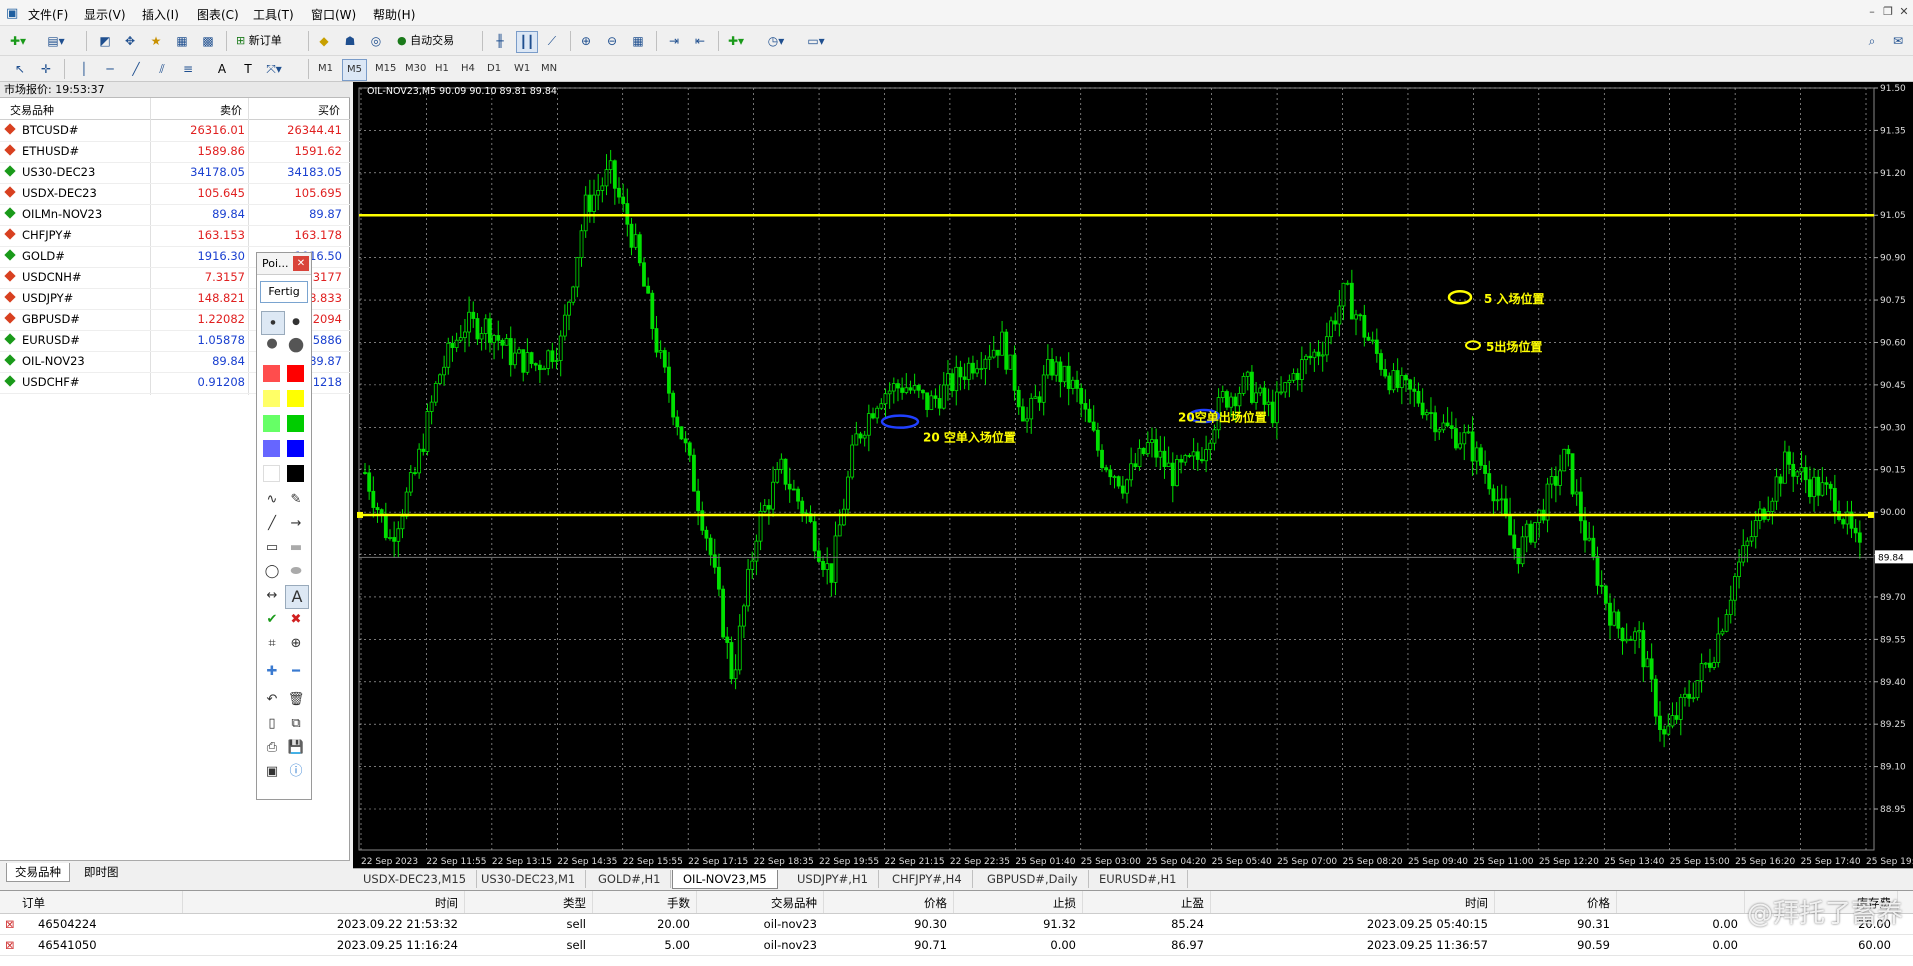  Describe the element at coordinates (175, 194) in the screenshot. I see `market-row: USDX-DEC23 105.645 105.695` at that location.